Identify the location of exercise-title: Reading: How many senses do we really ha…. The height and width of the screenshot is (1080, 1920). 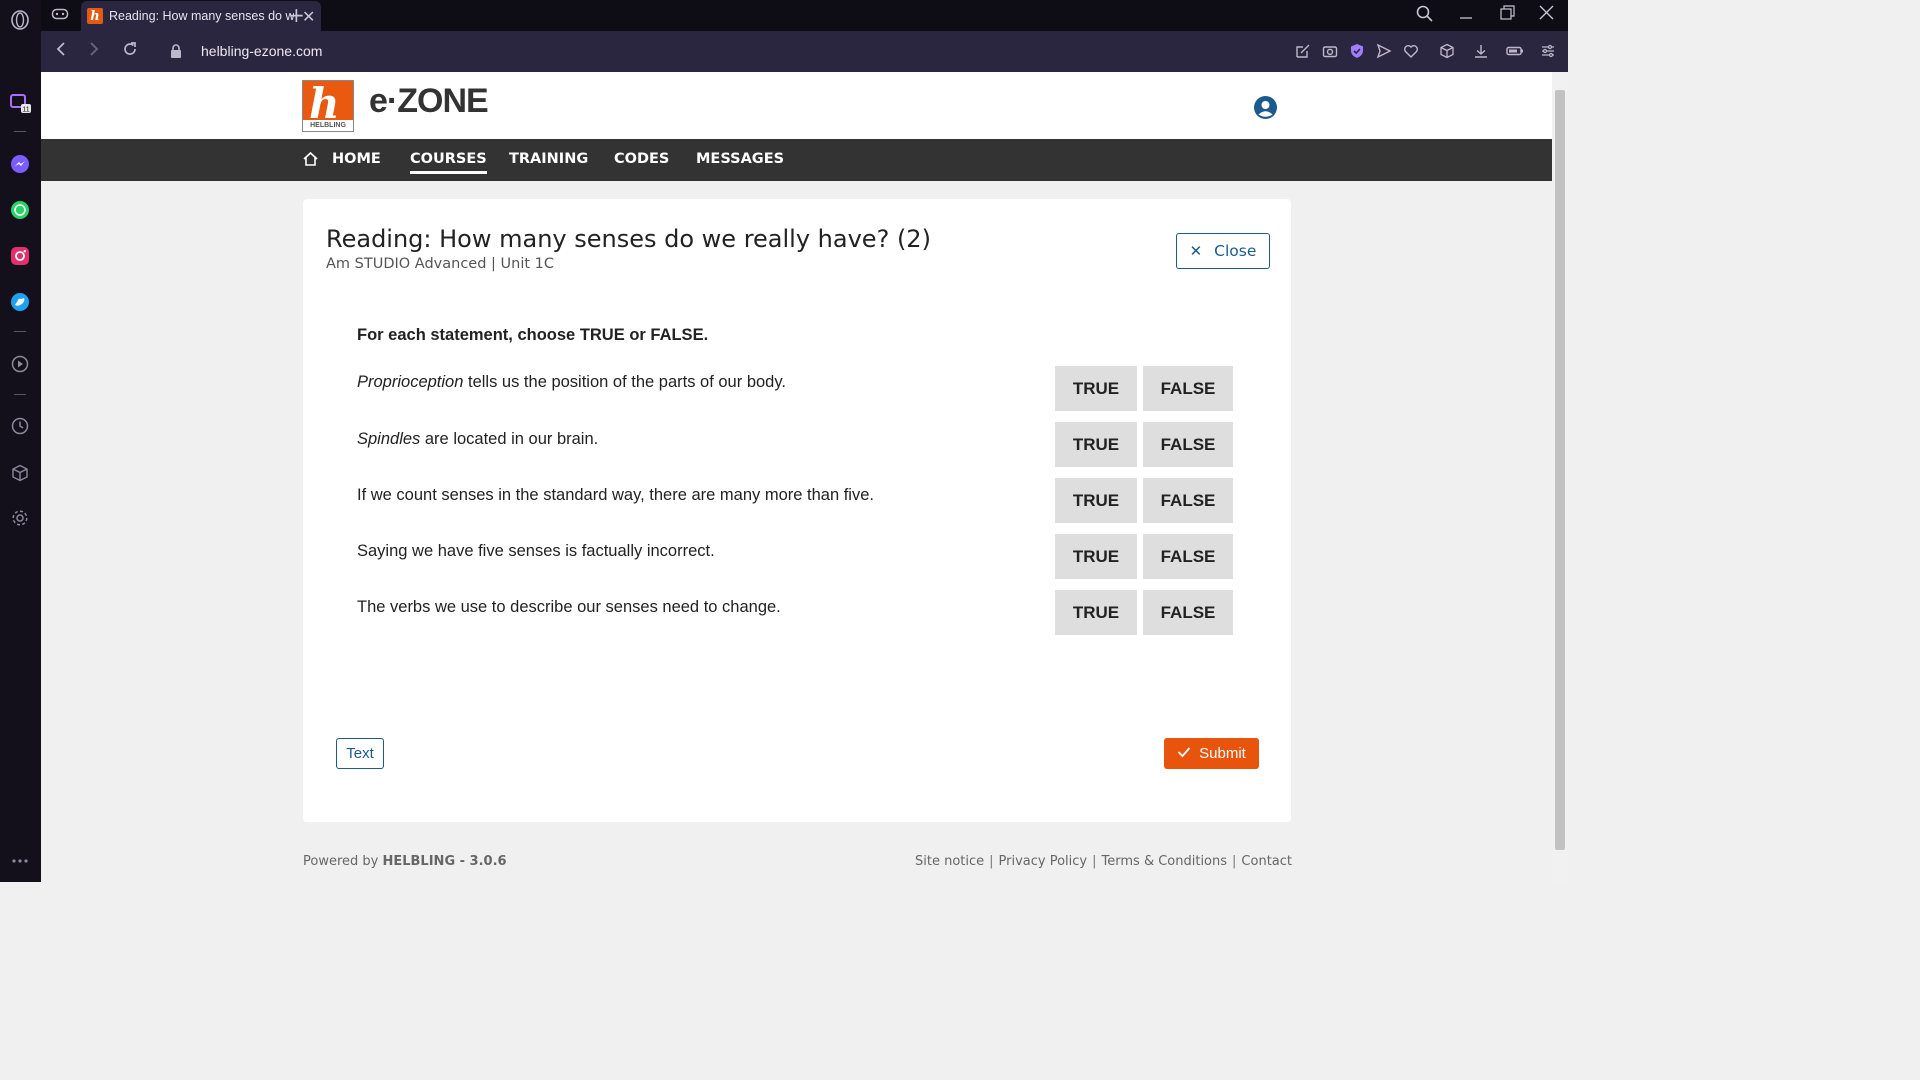
(628, 239).